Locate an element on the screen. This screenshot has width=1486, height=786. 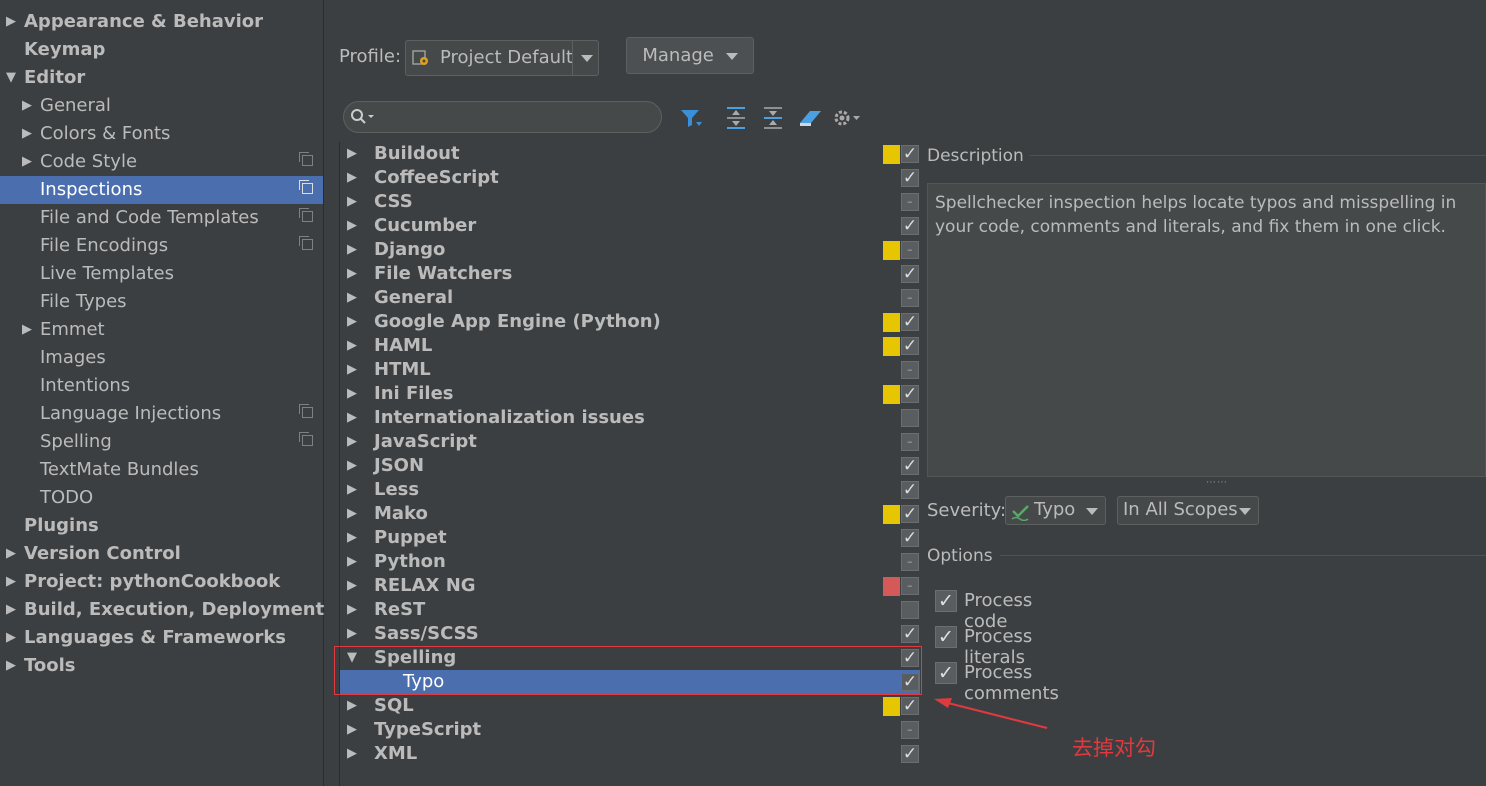
sidebar-item-spelling: Spelling is located at coordinates (161, 442).